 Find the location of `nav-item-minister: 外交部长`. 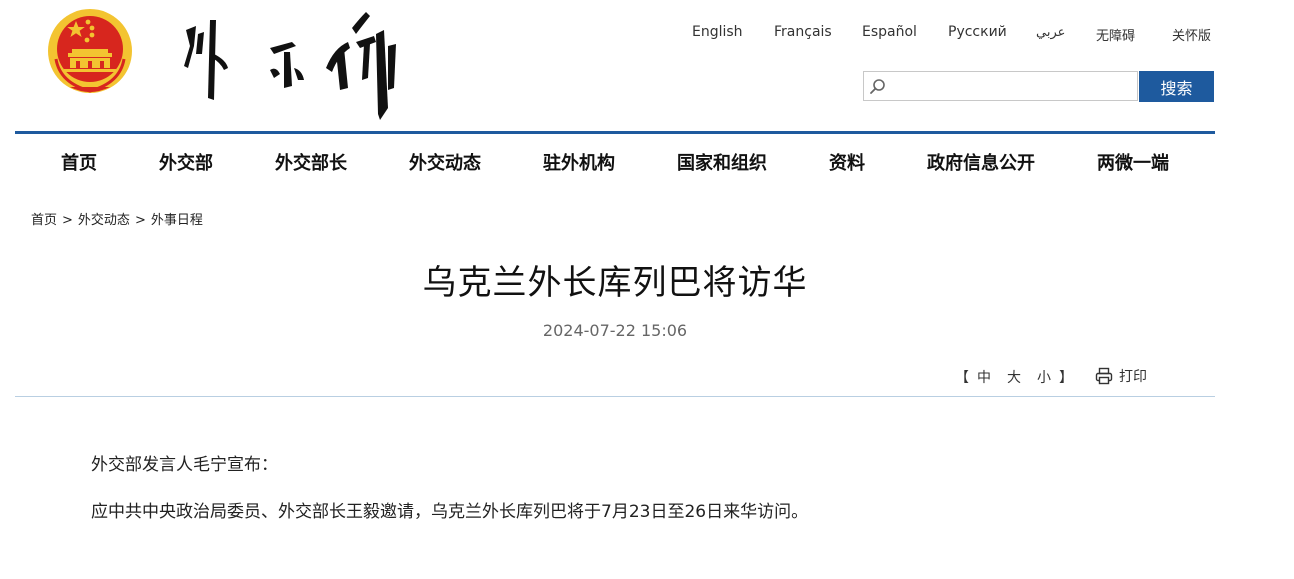

nav-item-minister: 外交部长 is located at coordinates (311, 162).